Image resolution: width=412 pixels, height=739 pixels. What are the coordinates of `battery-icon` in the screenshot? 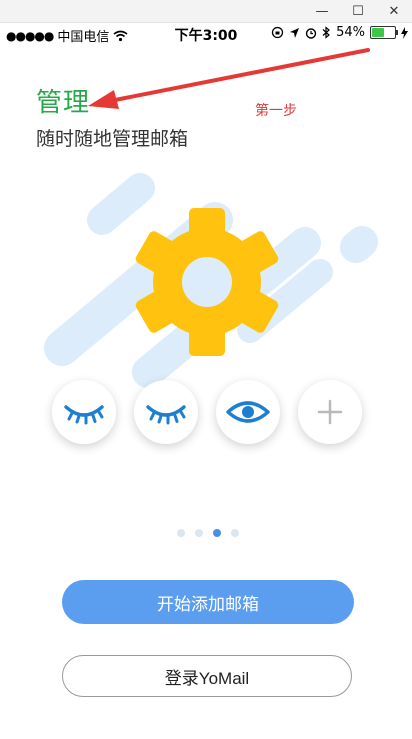 It's located at (384, 32).